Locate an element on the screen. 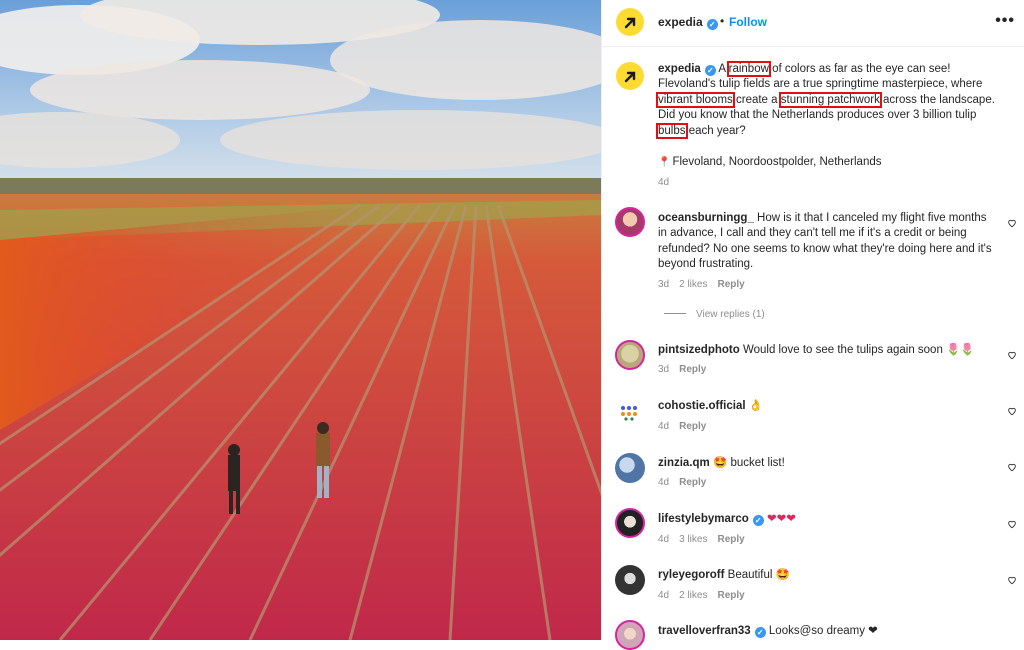 The image size is (1024, 650). comment-meta: 3d 2 likes Reply is located at coordinates (706, 284).